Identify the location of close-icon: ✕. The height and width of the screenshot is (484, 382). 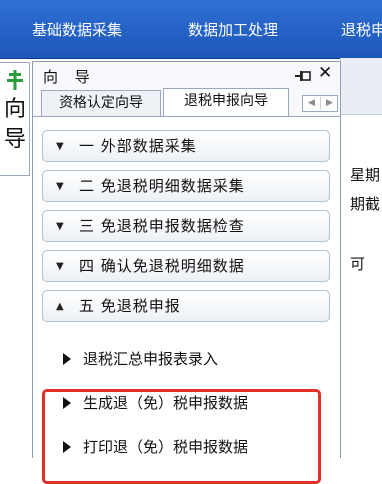
(325, 73).